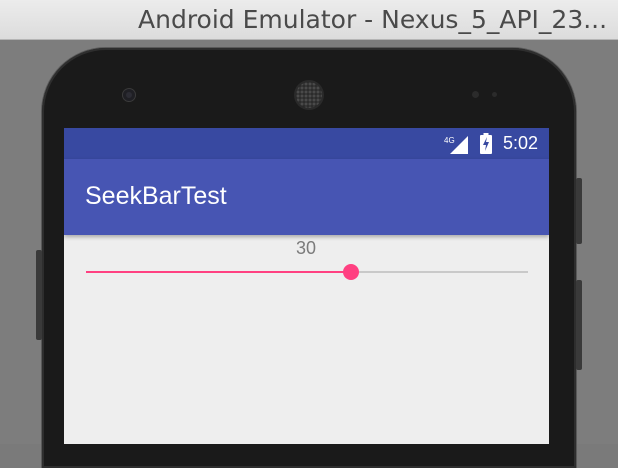 The height and width of the screenshot is (468, 618). Describe the element at coordinates (39, 295) in the screenshot. I see `power-button` at that location.